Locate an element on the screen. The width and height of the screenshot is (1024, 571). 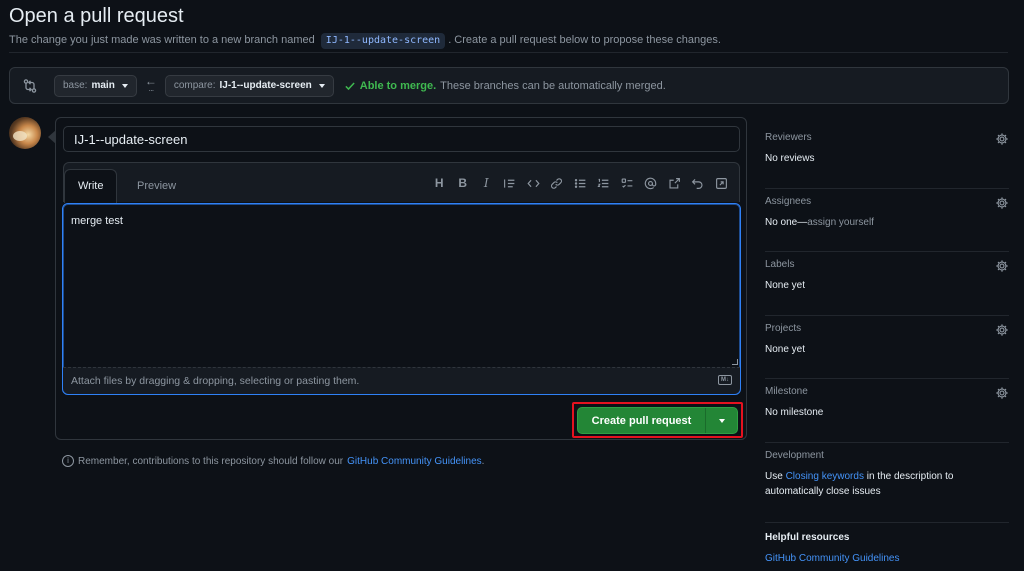
markdown-icon: M↓ is located at coordinates (725, 380).